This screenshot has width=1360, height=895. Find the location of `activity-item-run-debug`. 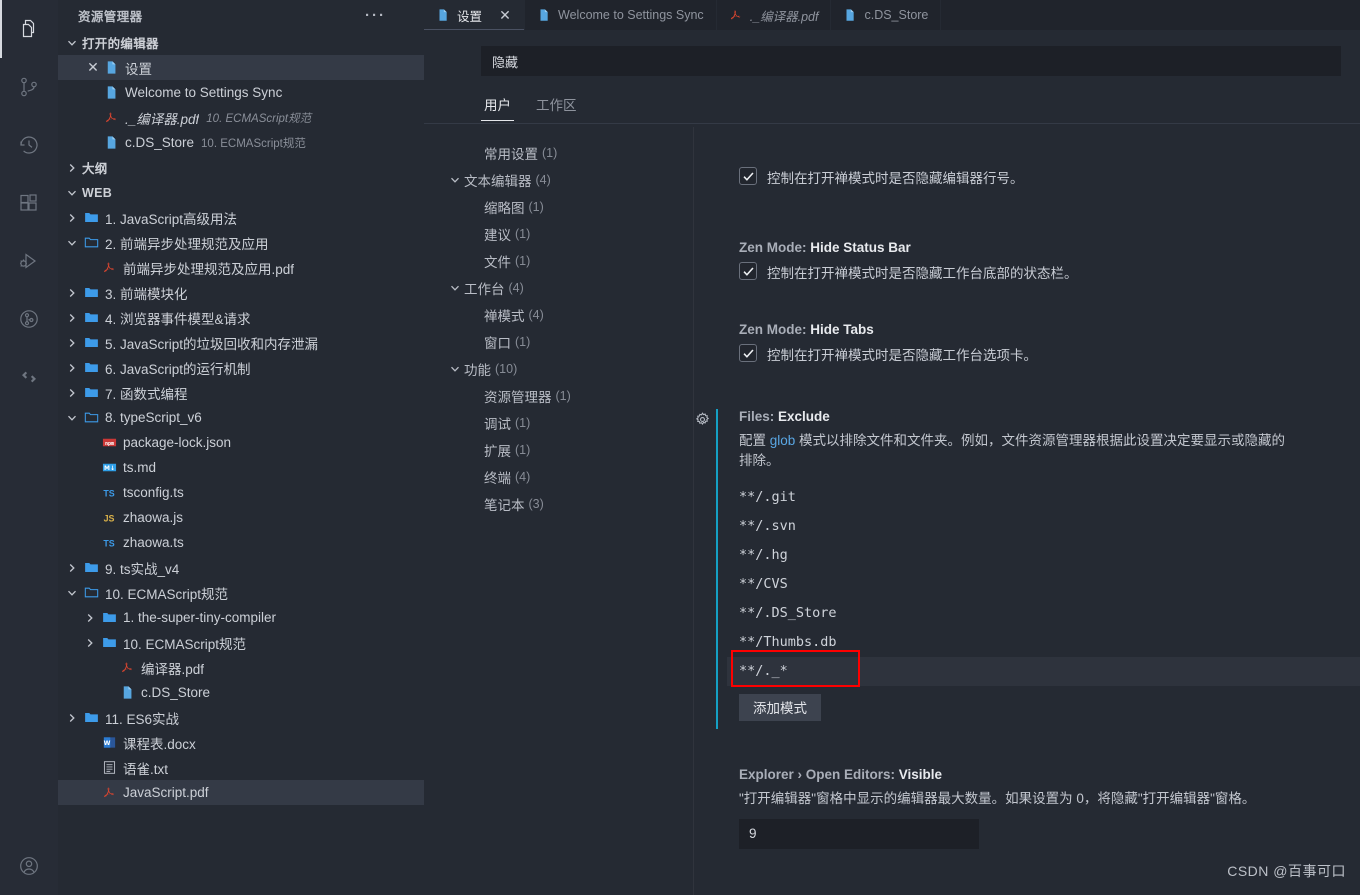

activity-item-run-debug is located at coordinates (29, 261).